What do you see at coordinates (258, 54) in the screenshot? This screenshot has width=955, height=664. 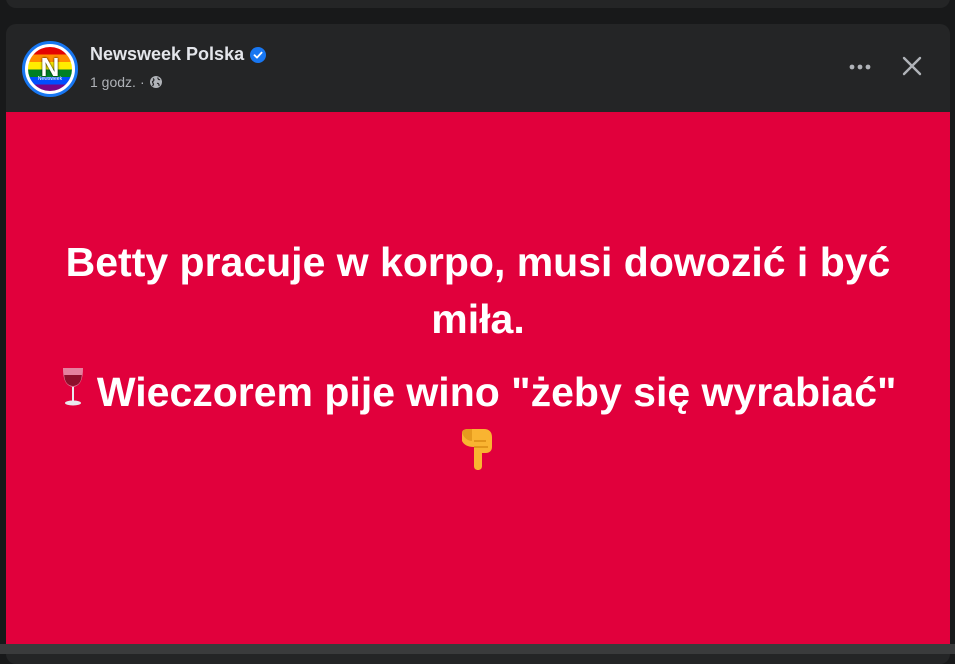 I see `verified-badge-icon` at bounding box center [258, 54].